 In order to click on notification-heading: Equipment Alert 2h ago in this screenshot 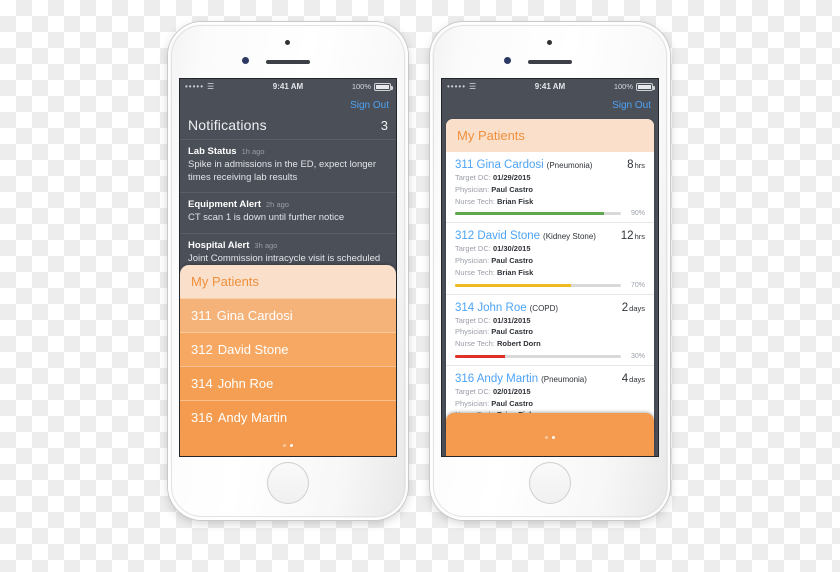, I will do `click(288, 204)`.